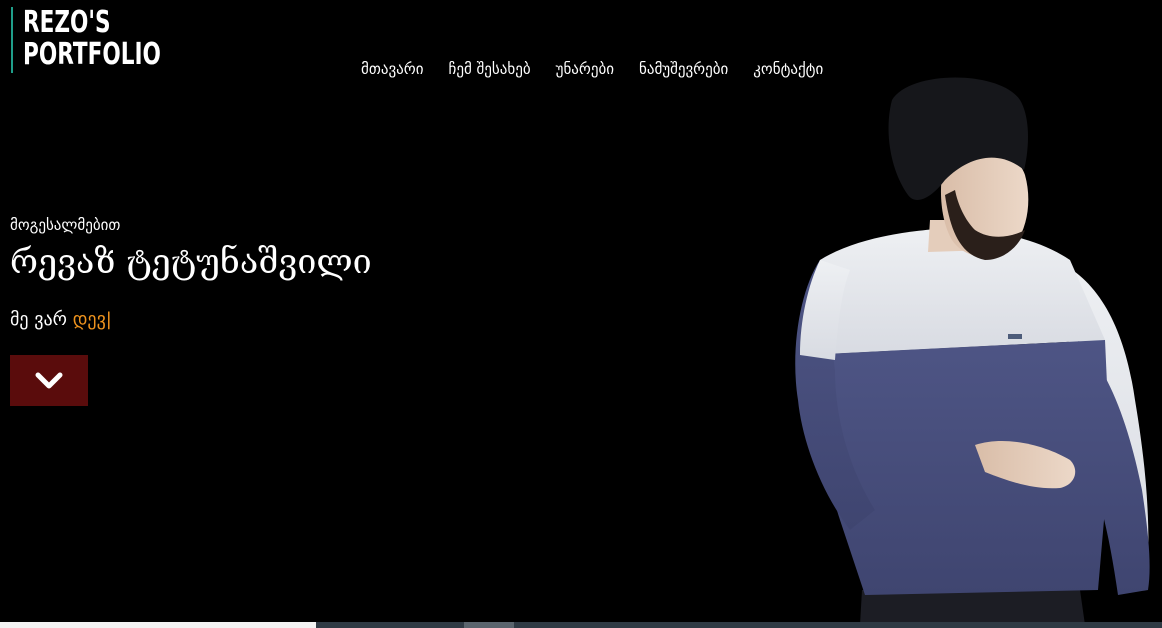 Image resolution: width=1162 pixels, height=628 pixels. What do you see at coordinates (38, 319) in the screenshot?
I see `role-prefix: მე ვარ` at bounding box center [38, 319].